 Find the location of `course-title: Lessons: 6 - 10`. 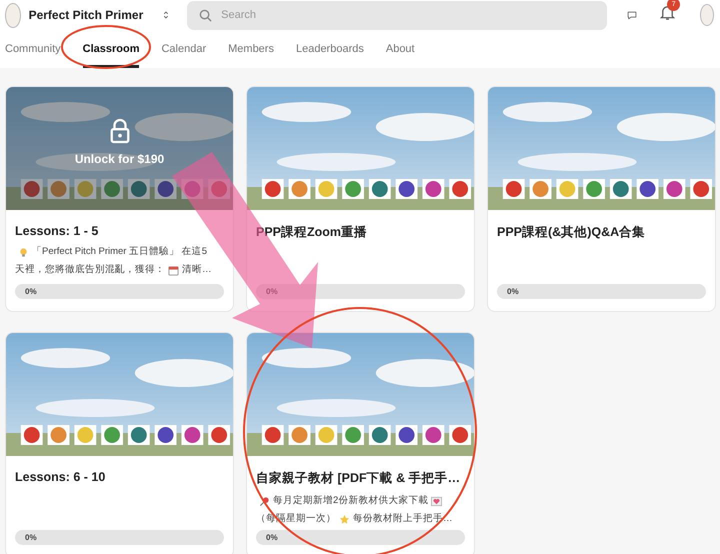

course-title: Lessons: 6 - 10 is located at coordinates (119, 477).